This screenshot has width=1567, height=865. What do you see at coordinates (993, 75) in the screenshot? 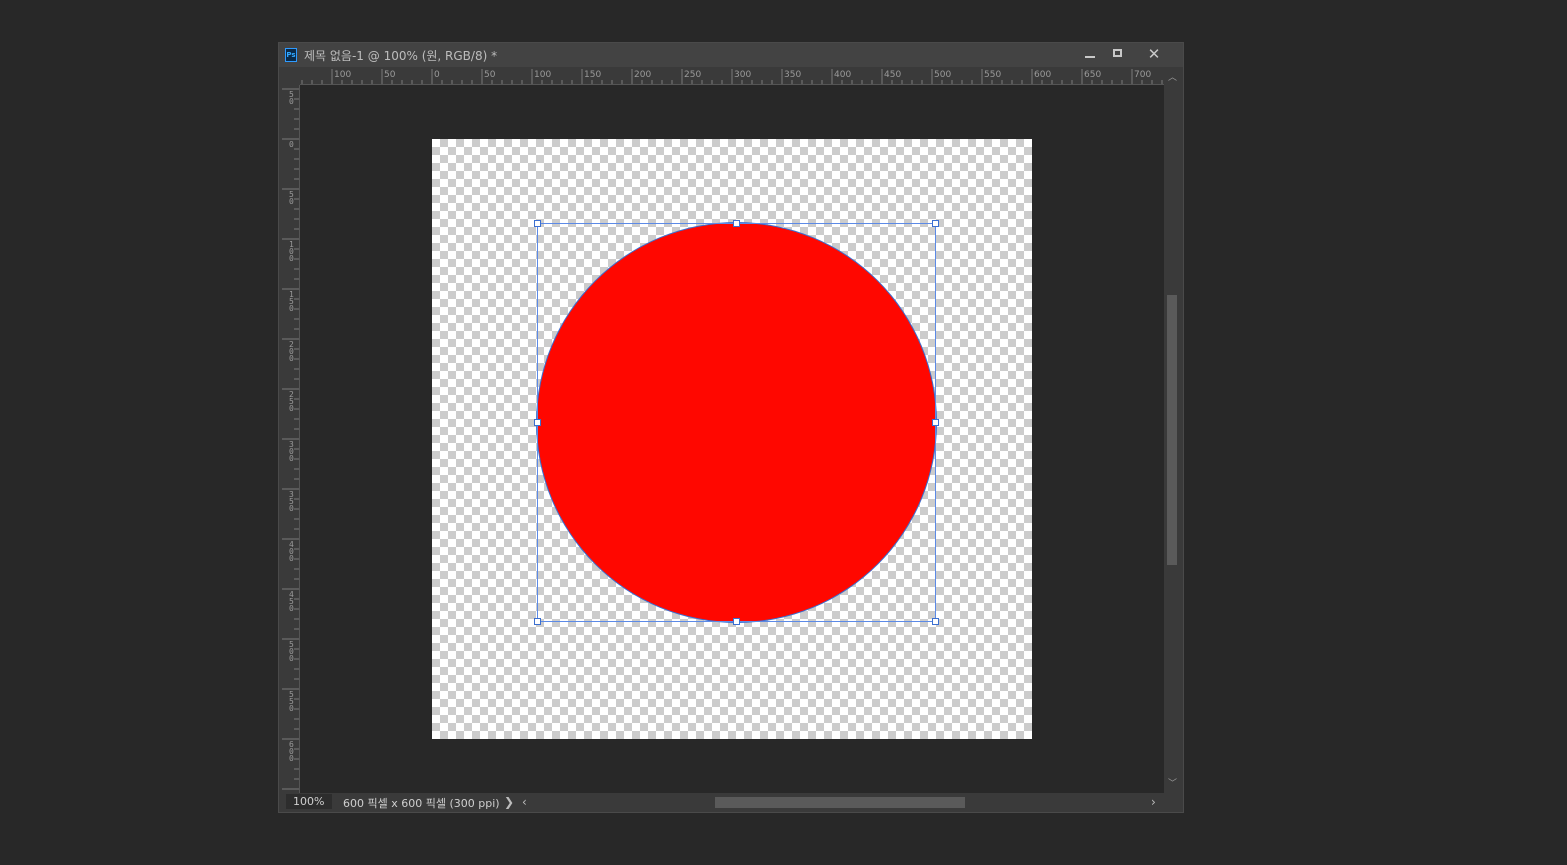
I see `ruler-h-label: 550` at bounding box center [993, 75].